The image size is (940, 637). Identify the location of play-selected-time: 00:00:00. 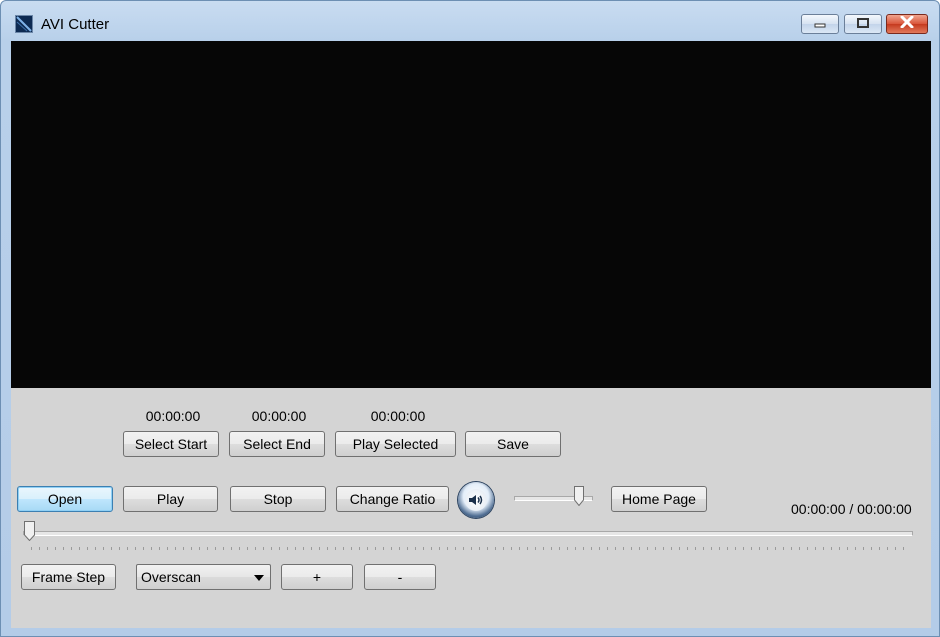
(398, 416).